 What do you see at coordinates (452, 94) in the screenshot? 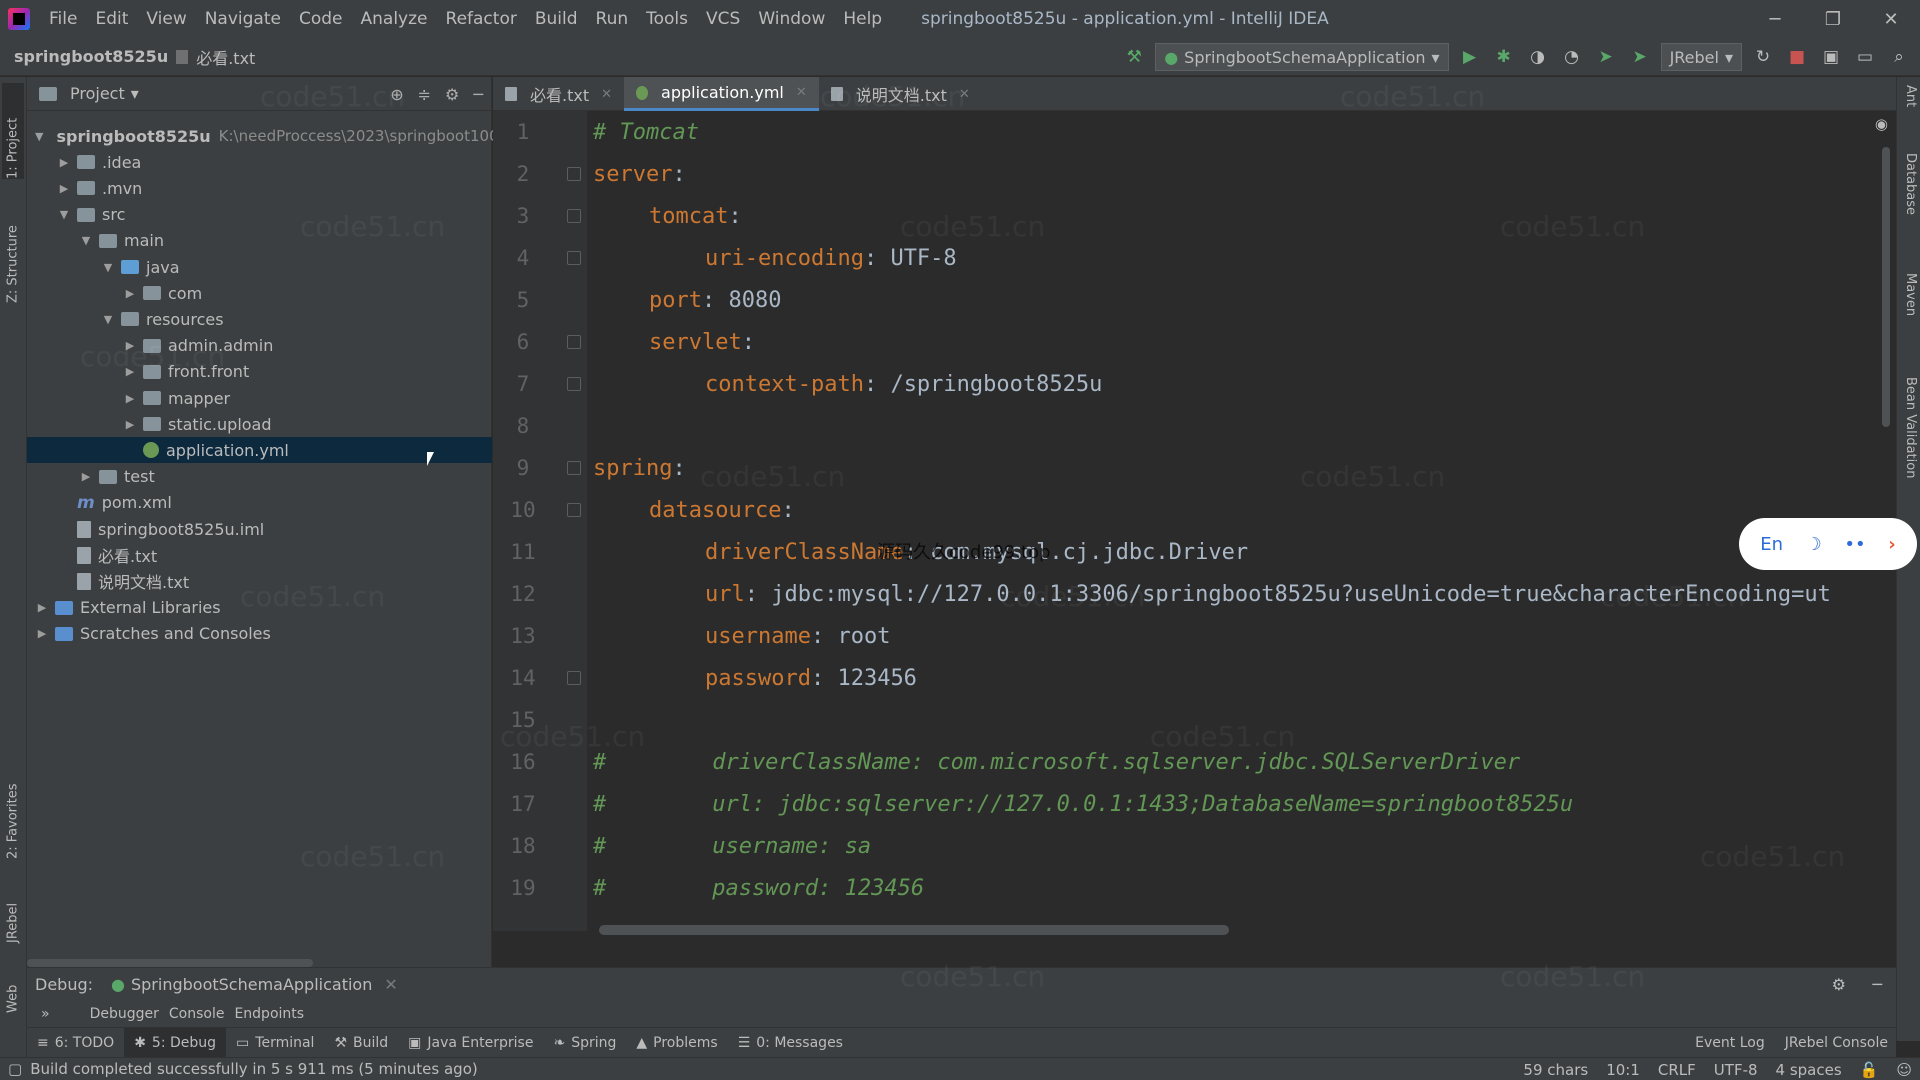
I see `gear-icon: ⚙` at bounding box center [452, 94].